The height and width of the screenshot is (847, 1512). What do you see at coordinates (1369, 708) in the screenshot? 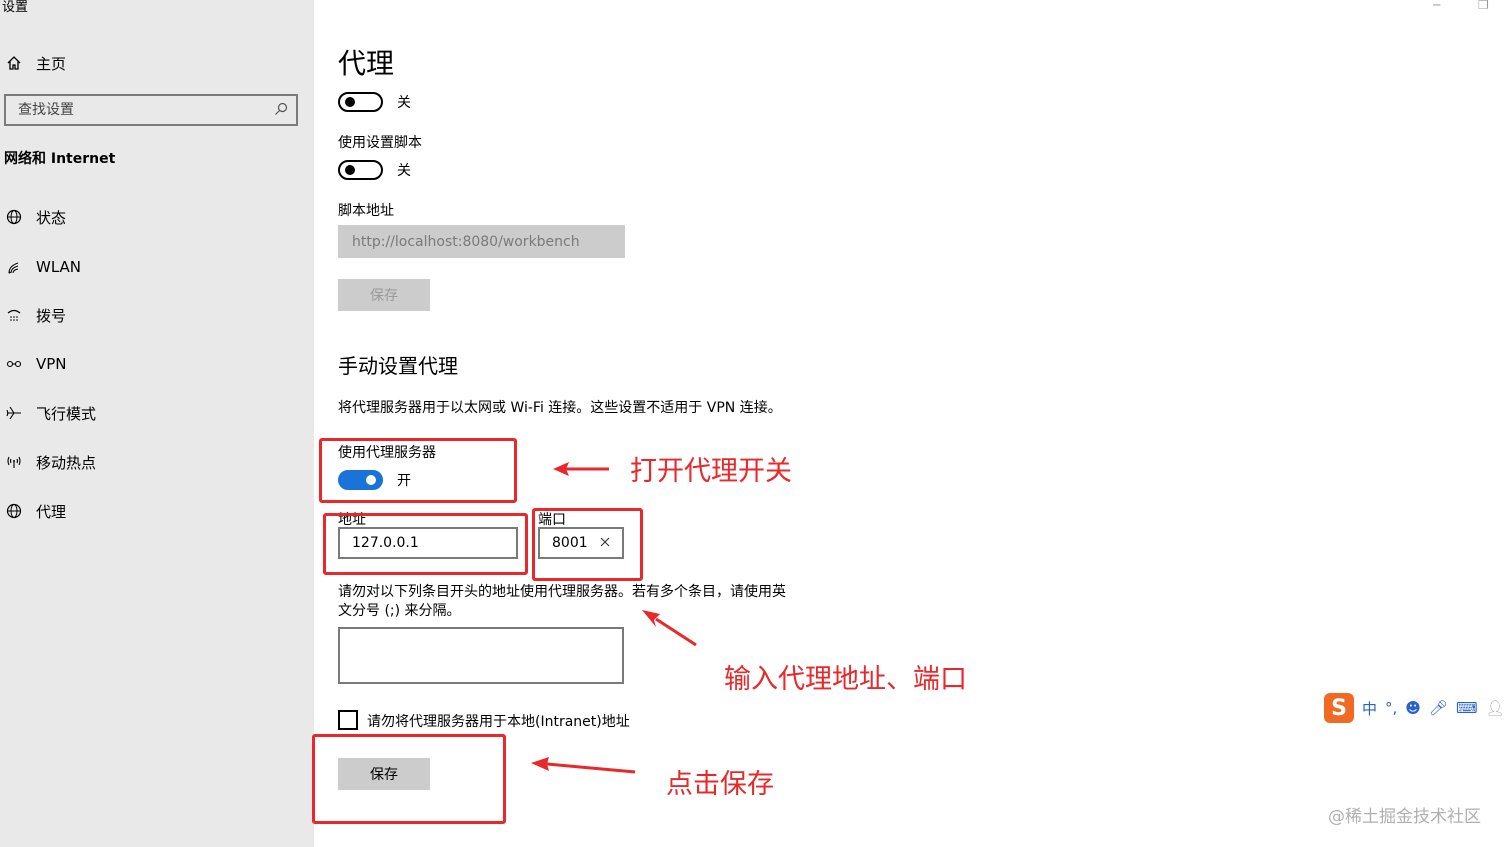
I see `ime-mode: 中` at bounding box center [1369, 708].